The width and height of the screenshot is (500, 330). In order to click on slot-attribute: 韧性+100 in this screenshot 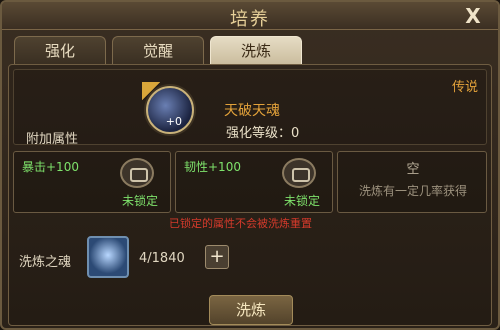, I will do `click(212, 167)`.